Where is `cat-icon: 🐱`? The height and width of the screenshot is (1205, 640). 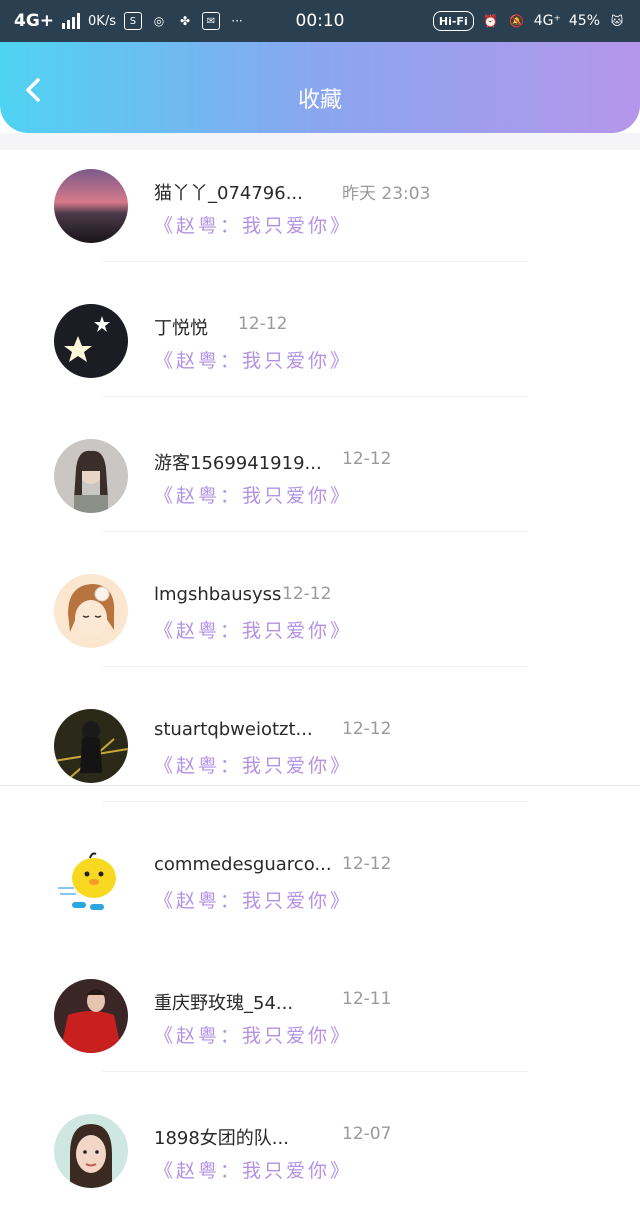 cat-icon: 🐱 is located at coordinates (617, 21).